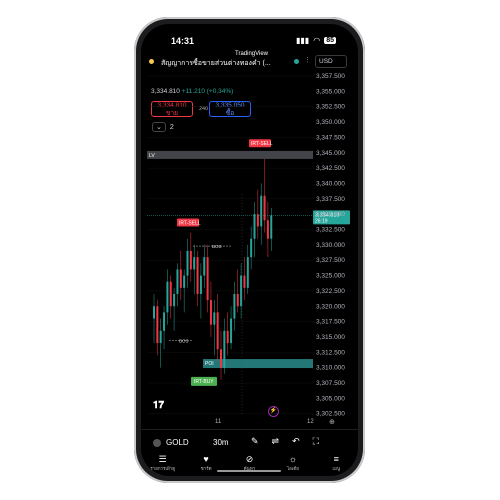 The image size is (500, 500). I want to click on time-settings-icon: ⊕, so click(332, 422).